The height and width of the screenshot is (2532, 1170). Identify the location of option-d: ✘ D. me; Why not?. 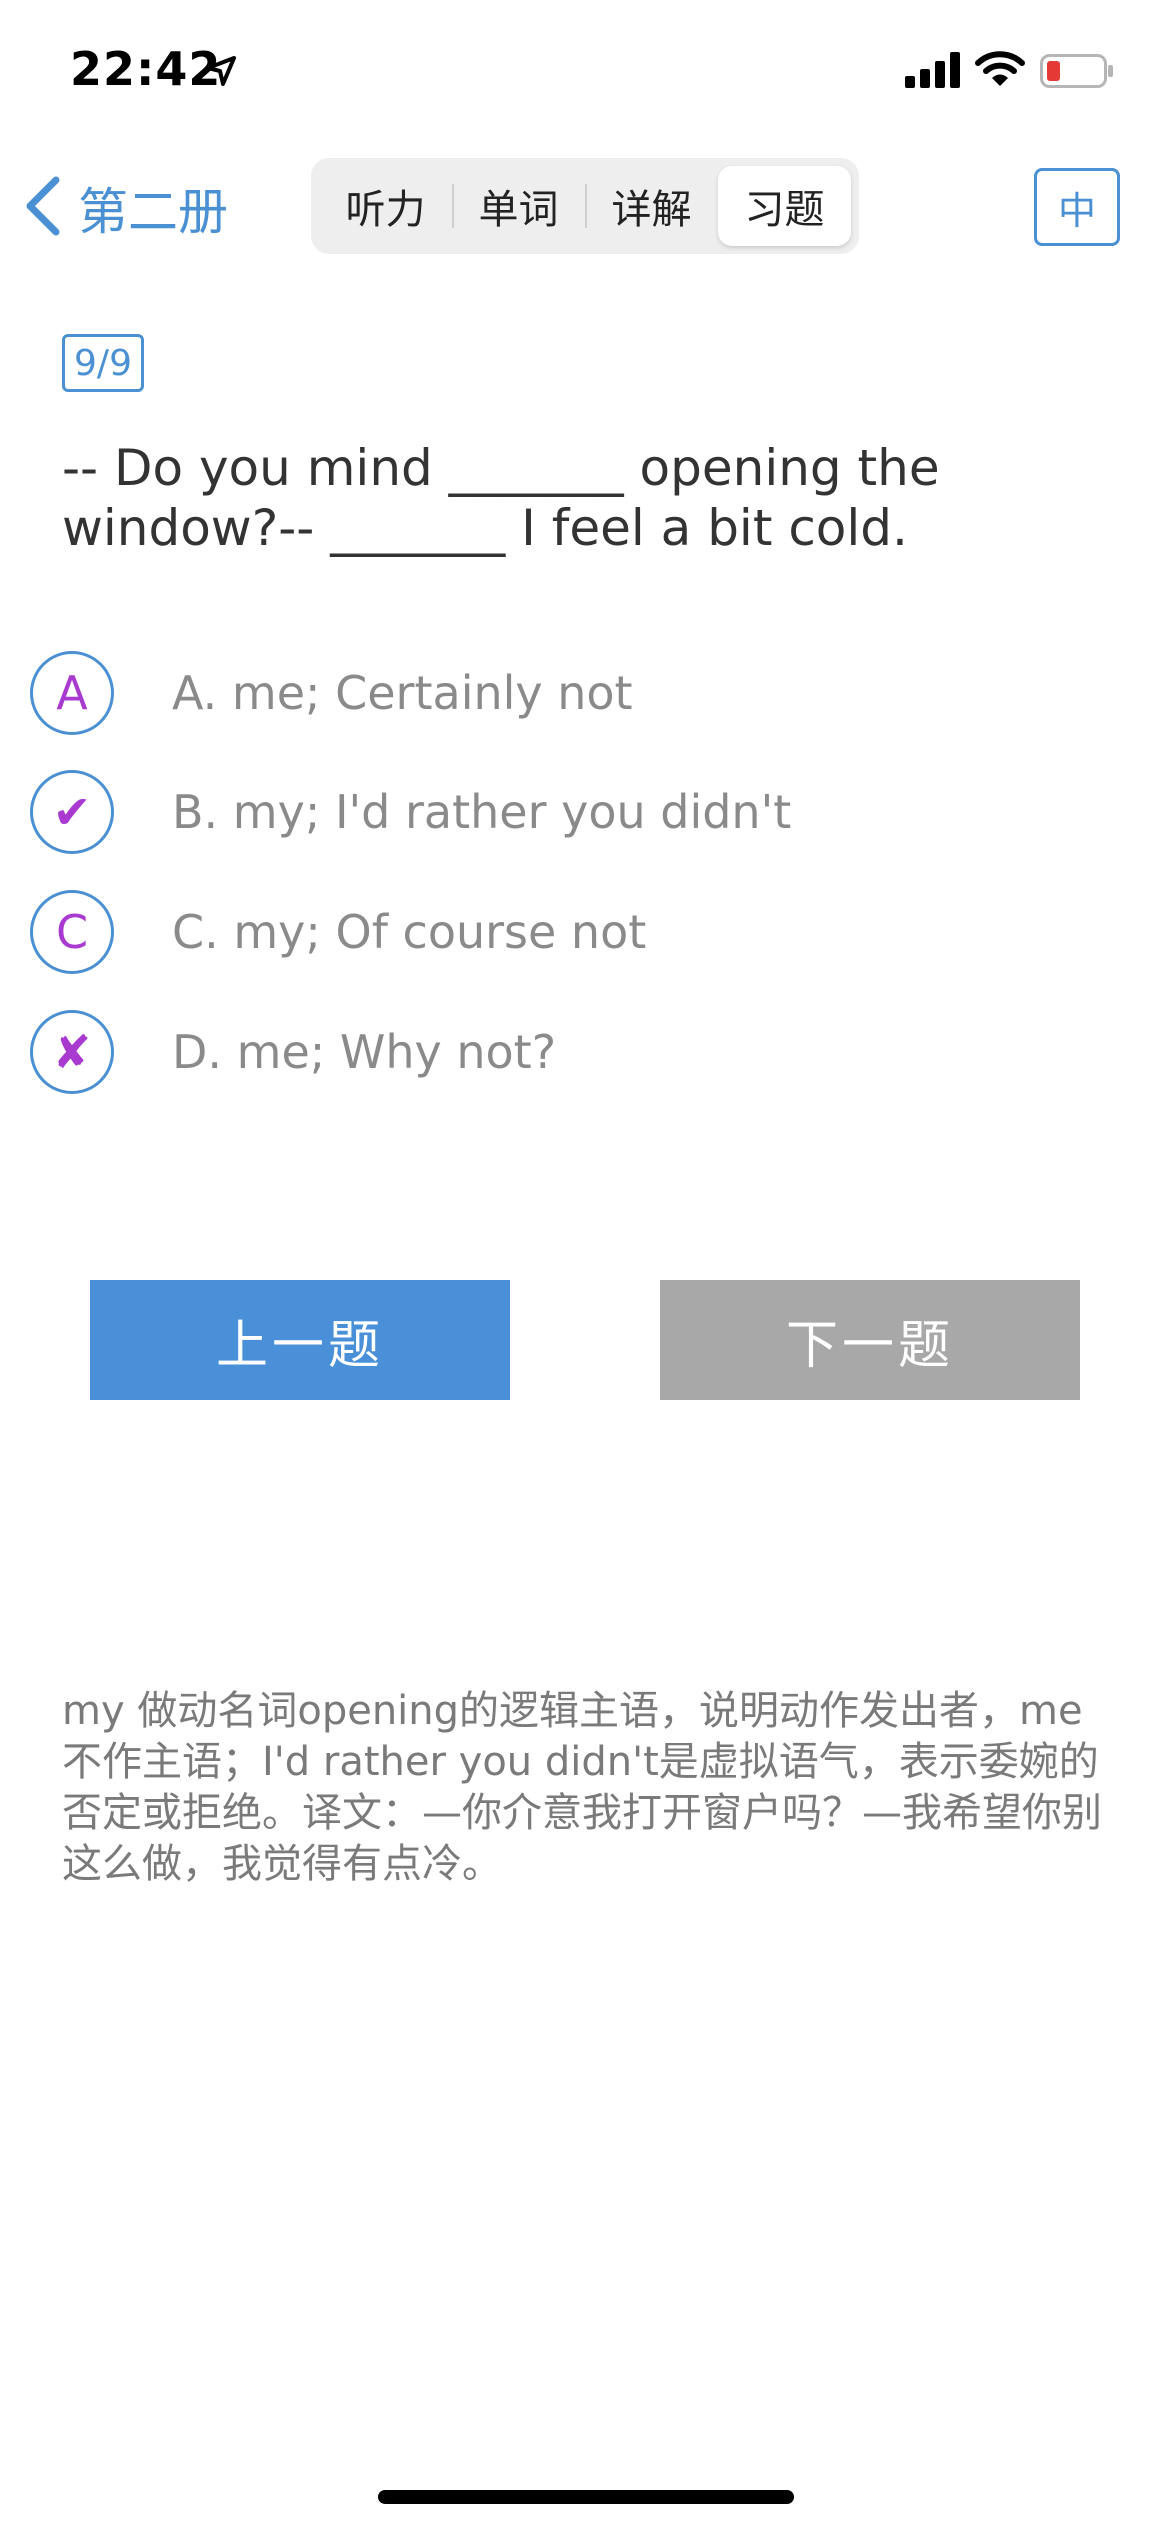
(293, 1052).